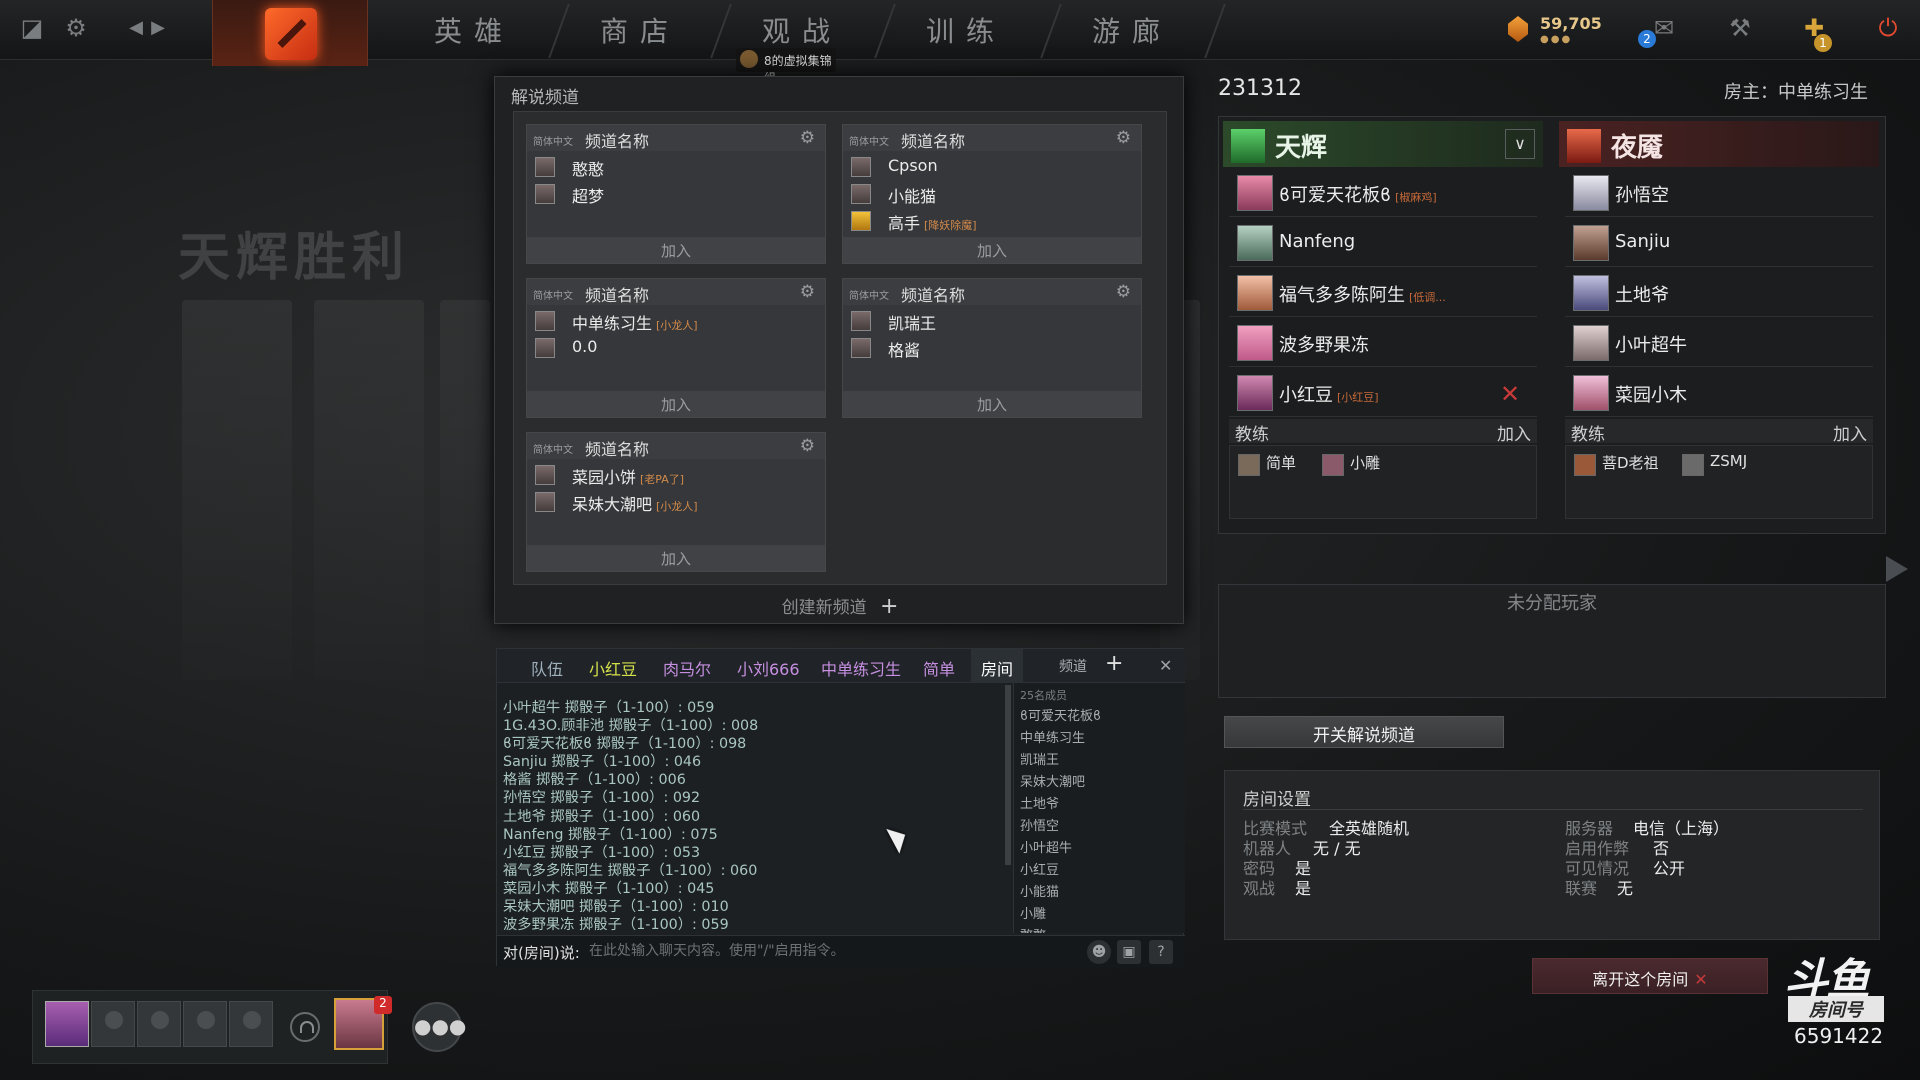 The image size is (1920, 1080). Describe the element at coordinates (992, 220) in the screenshot. I see `channel-member: 高手 [降妖除魔]` at that location.